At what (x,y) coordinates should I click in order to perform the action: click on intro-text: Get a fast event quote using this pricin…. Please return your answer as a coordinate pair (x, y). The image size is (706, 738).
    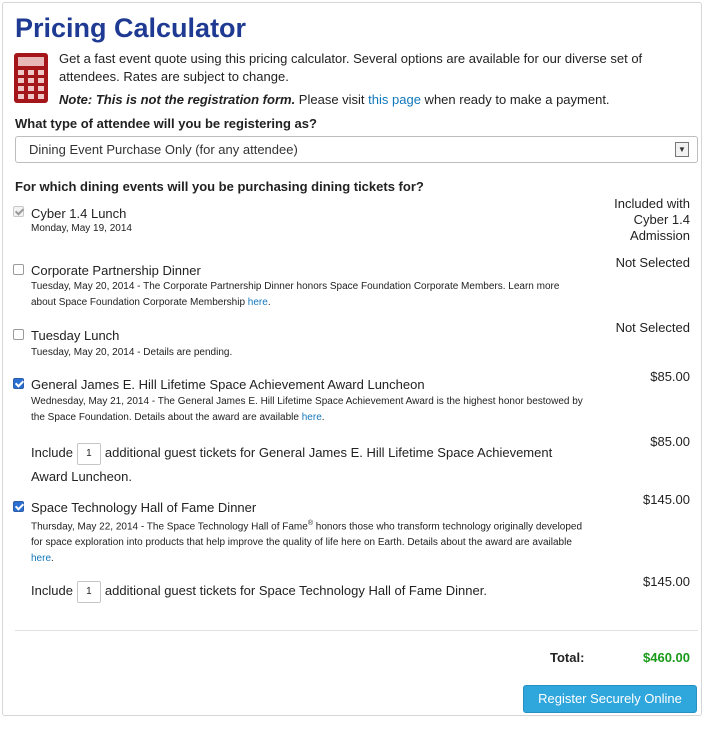
    Looking at the image, I should click on (351, 67).